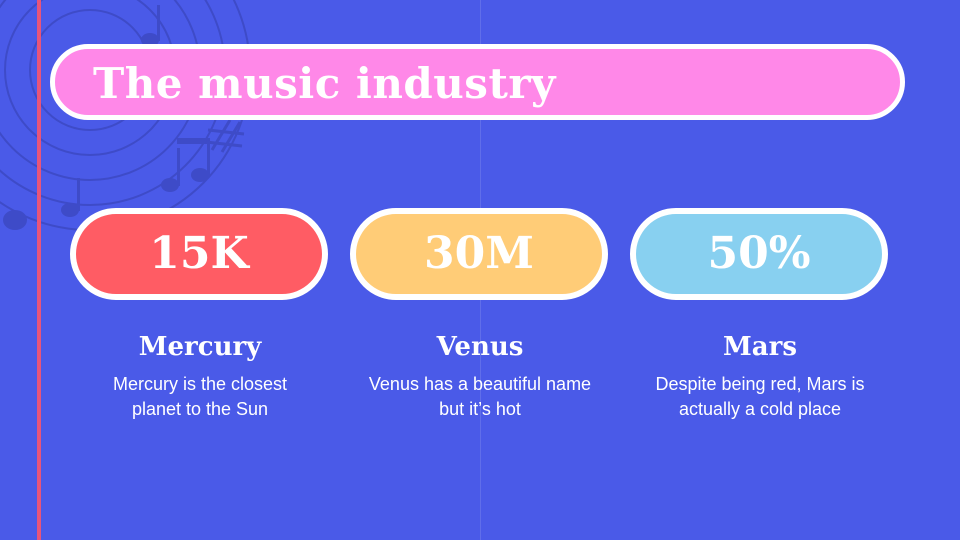 This screenshot has width=960, height=540. Describe the element at coordinates (39, 270) in the screenshot. I see `accent-vertical-line` at that location.